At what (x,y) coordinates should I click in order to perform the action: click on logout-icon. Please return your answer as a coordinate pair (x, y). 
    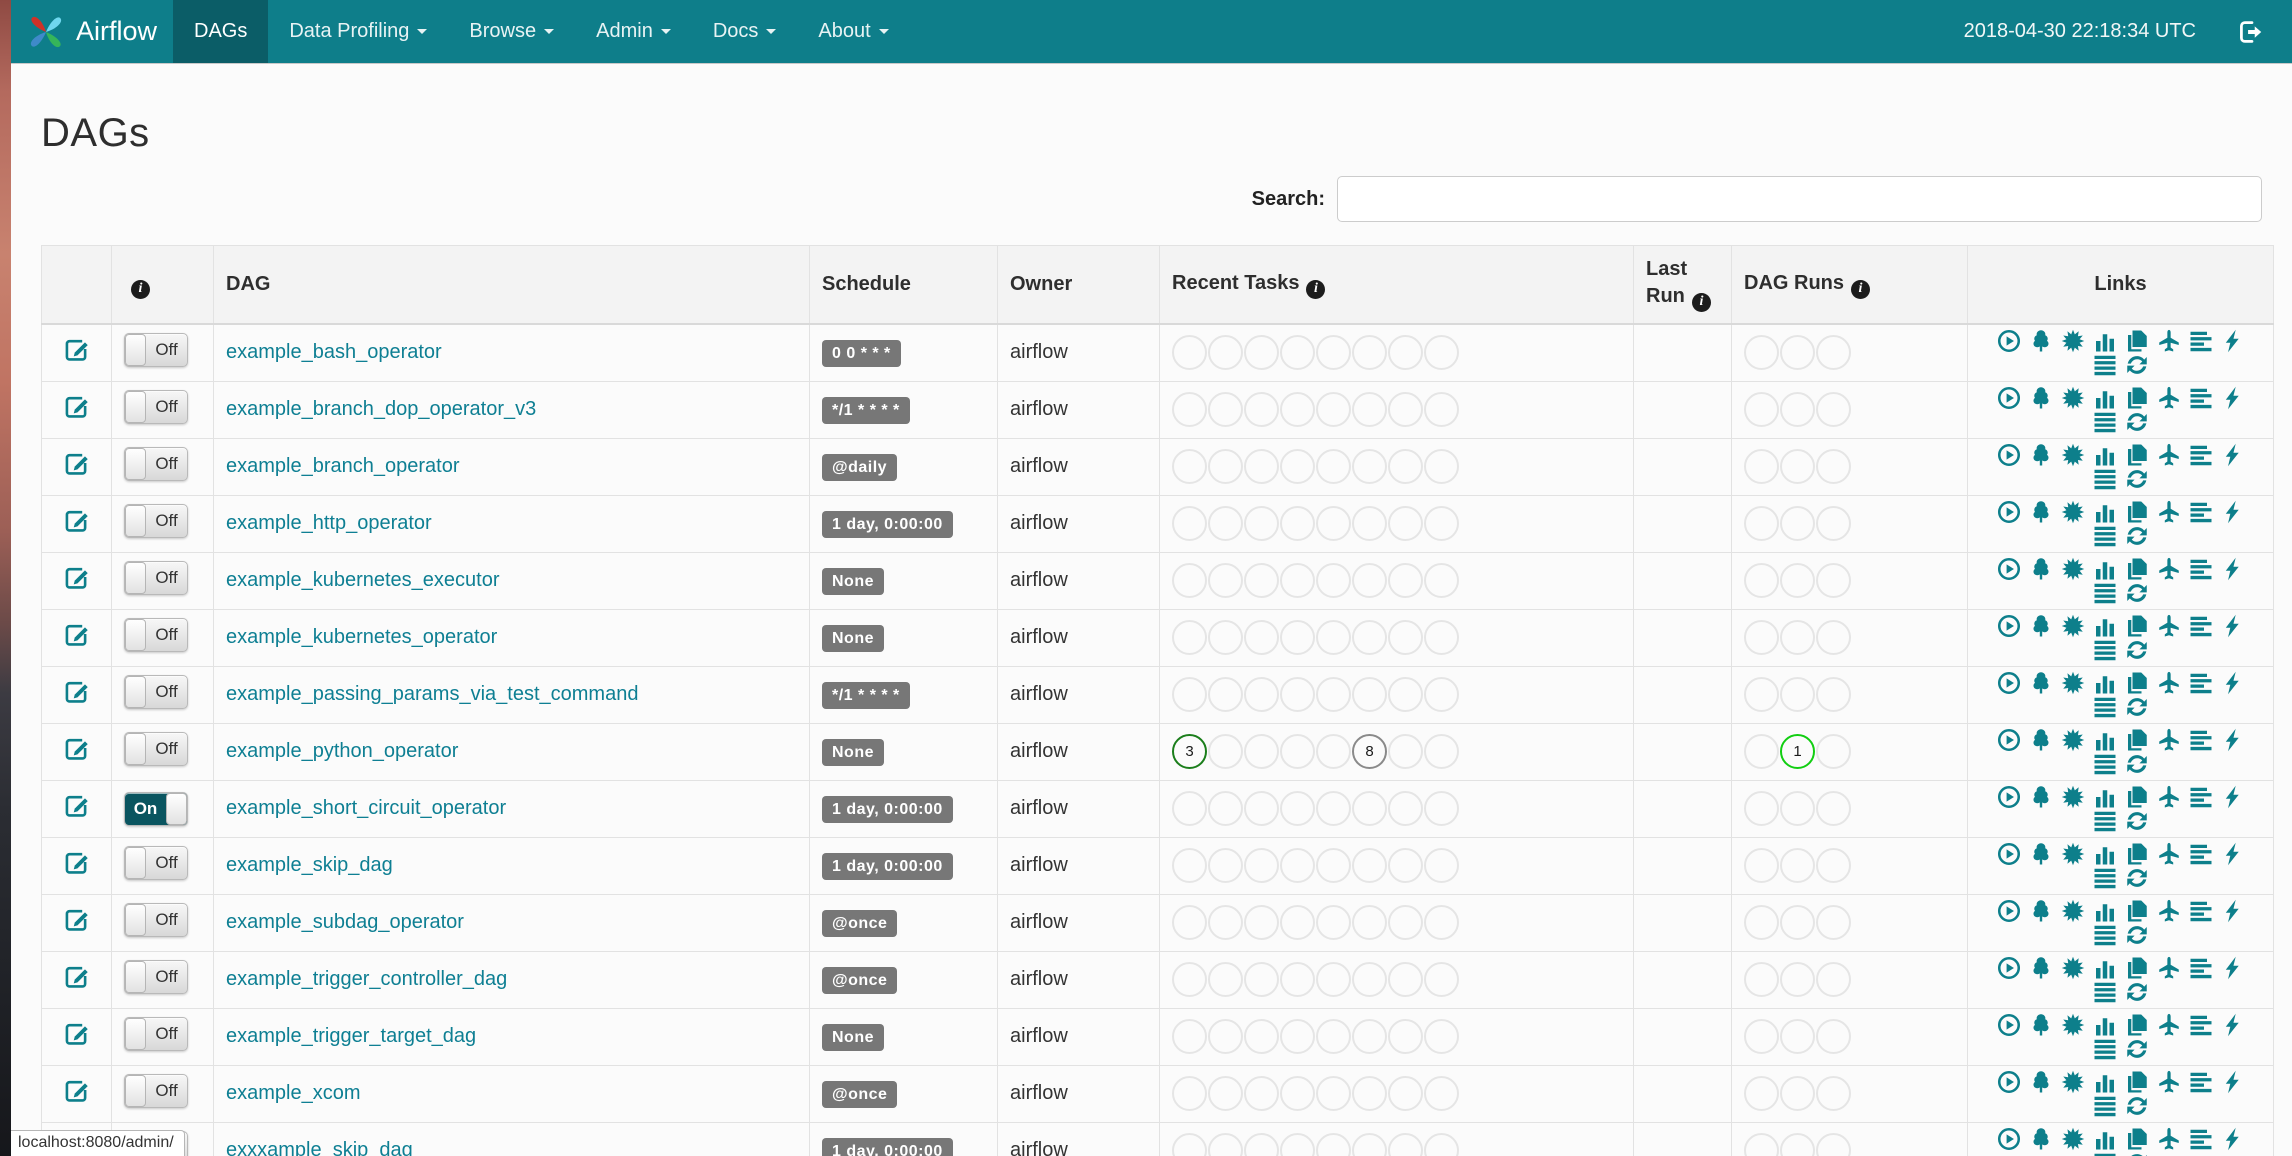
    Looking at the image, I should click on (2251, 32).